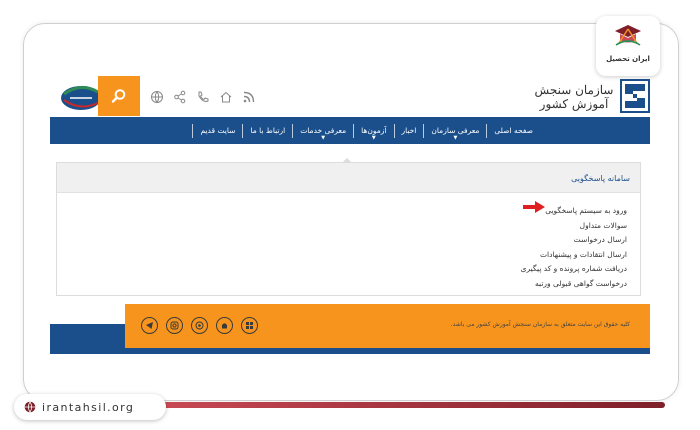 The width and height of the screenshot is (700, 430). I want to click on panel-link: سوالات متداول, so click(342, 226).